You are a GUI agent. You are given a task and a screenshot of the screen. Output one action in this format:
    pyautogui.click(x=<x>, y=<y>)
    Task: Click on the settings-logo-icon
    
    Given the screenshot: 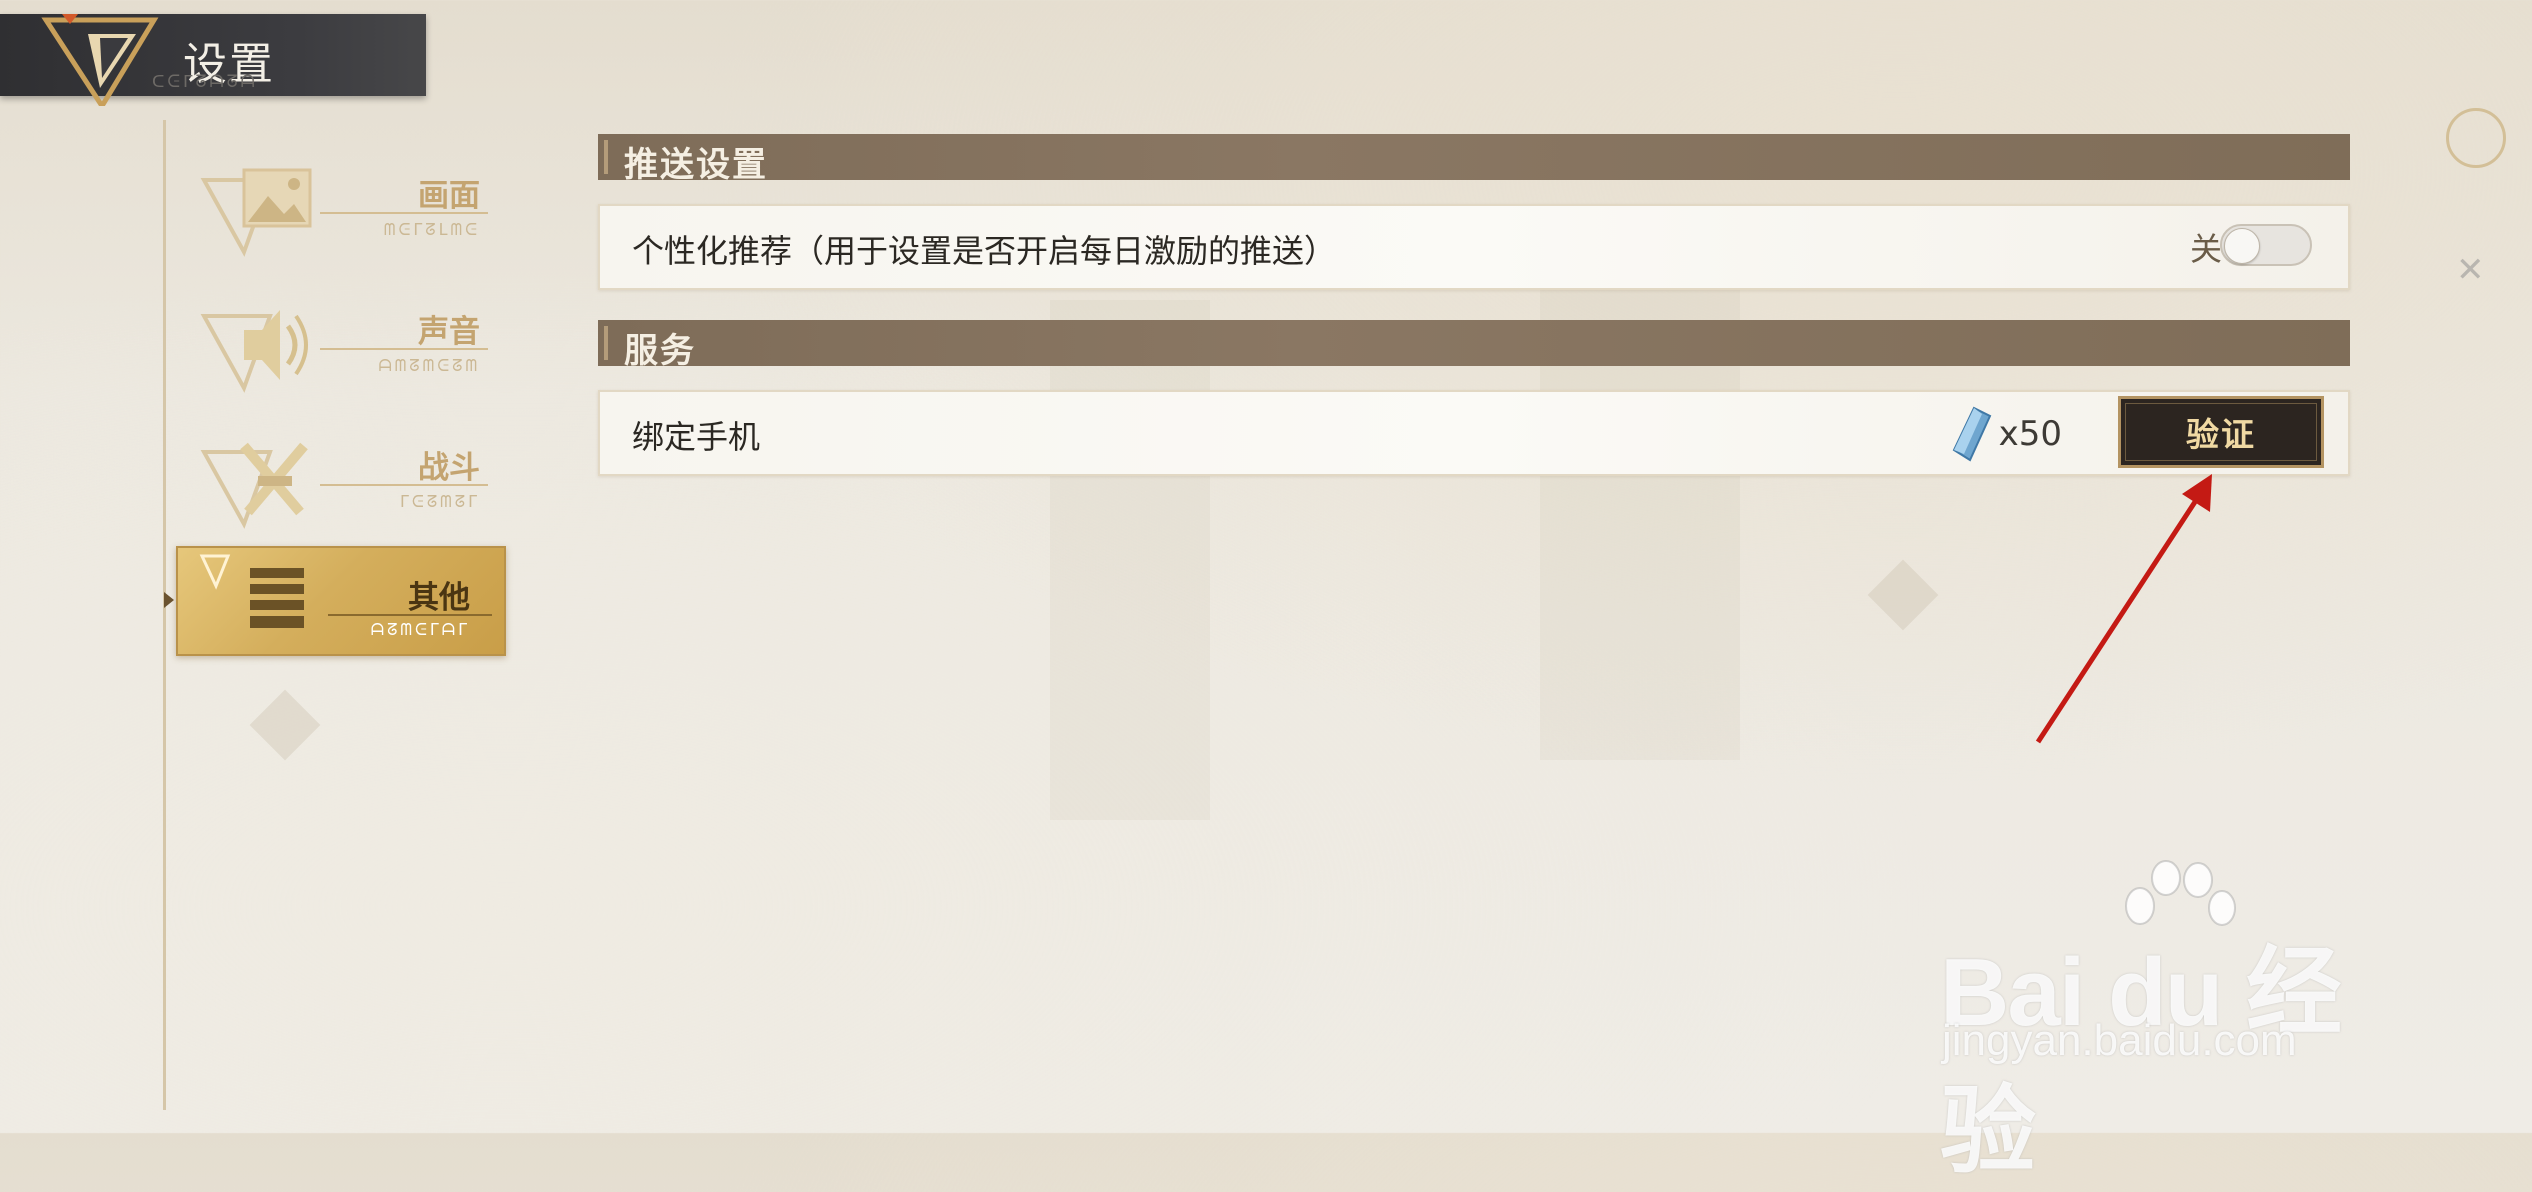 What is the action you would take?
    pyautogui.click(x=100, y=60)
    